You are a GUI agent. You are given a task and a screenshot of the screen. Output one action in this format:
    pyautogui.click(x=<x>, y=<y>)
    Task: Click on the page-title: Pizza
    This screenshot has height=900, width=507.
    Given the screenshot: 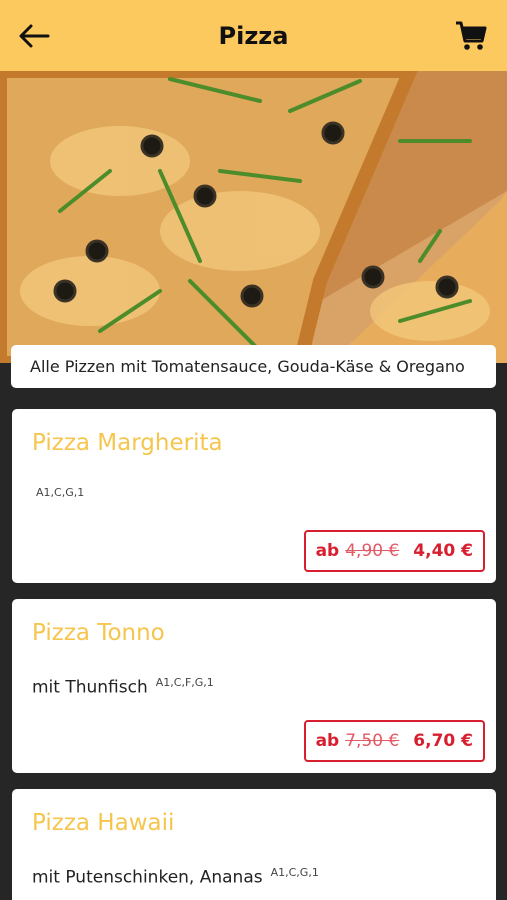 What is the action you would take?
    pyautogui.click(x=253, y=35)
    